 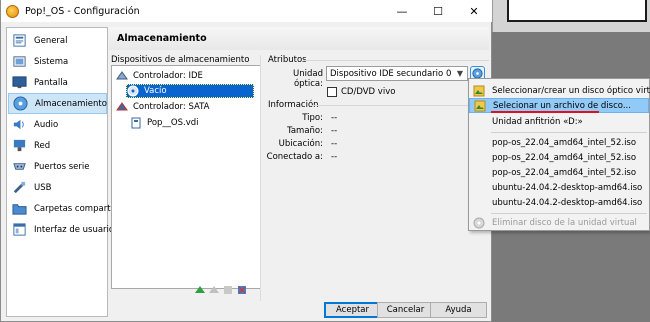 What do you see at coordinates (308, 79) in the screenshot?
I see `optical-drive-label: Unidad óptica:` at bounding box center [308, 79].